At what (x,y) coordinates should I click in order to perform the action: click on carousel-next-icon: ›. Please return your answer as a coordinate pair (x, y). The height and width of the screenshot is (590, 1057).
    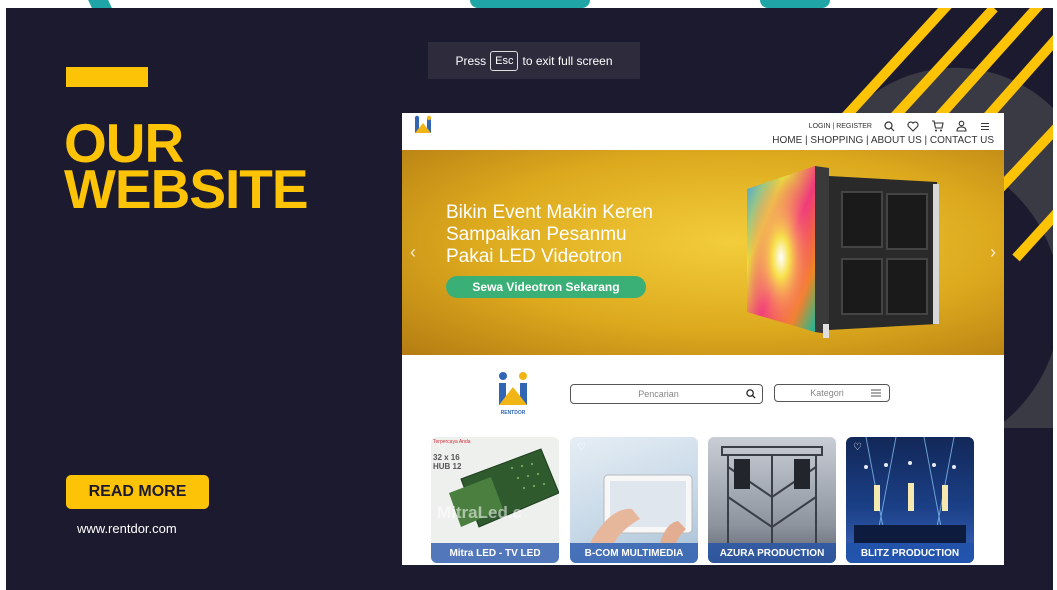
    Looking at the image, I should click on (993, 252).